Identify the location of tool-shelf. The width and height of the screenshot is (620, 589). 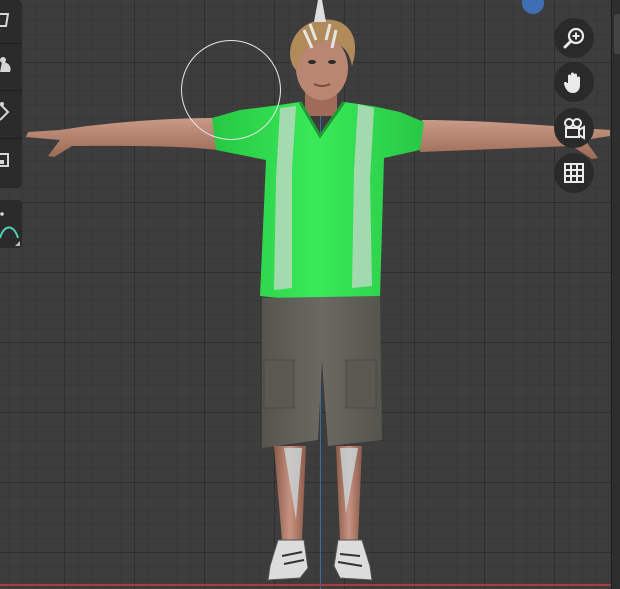
(11, 94).